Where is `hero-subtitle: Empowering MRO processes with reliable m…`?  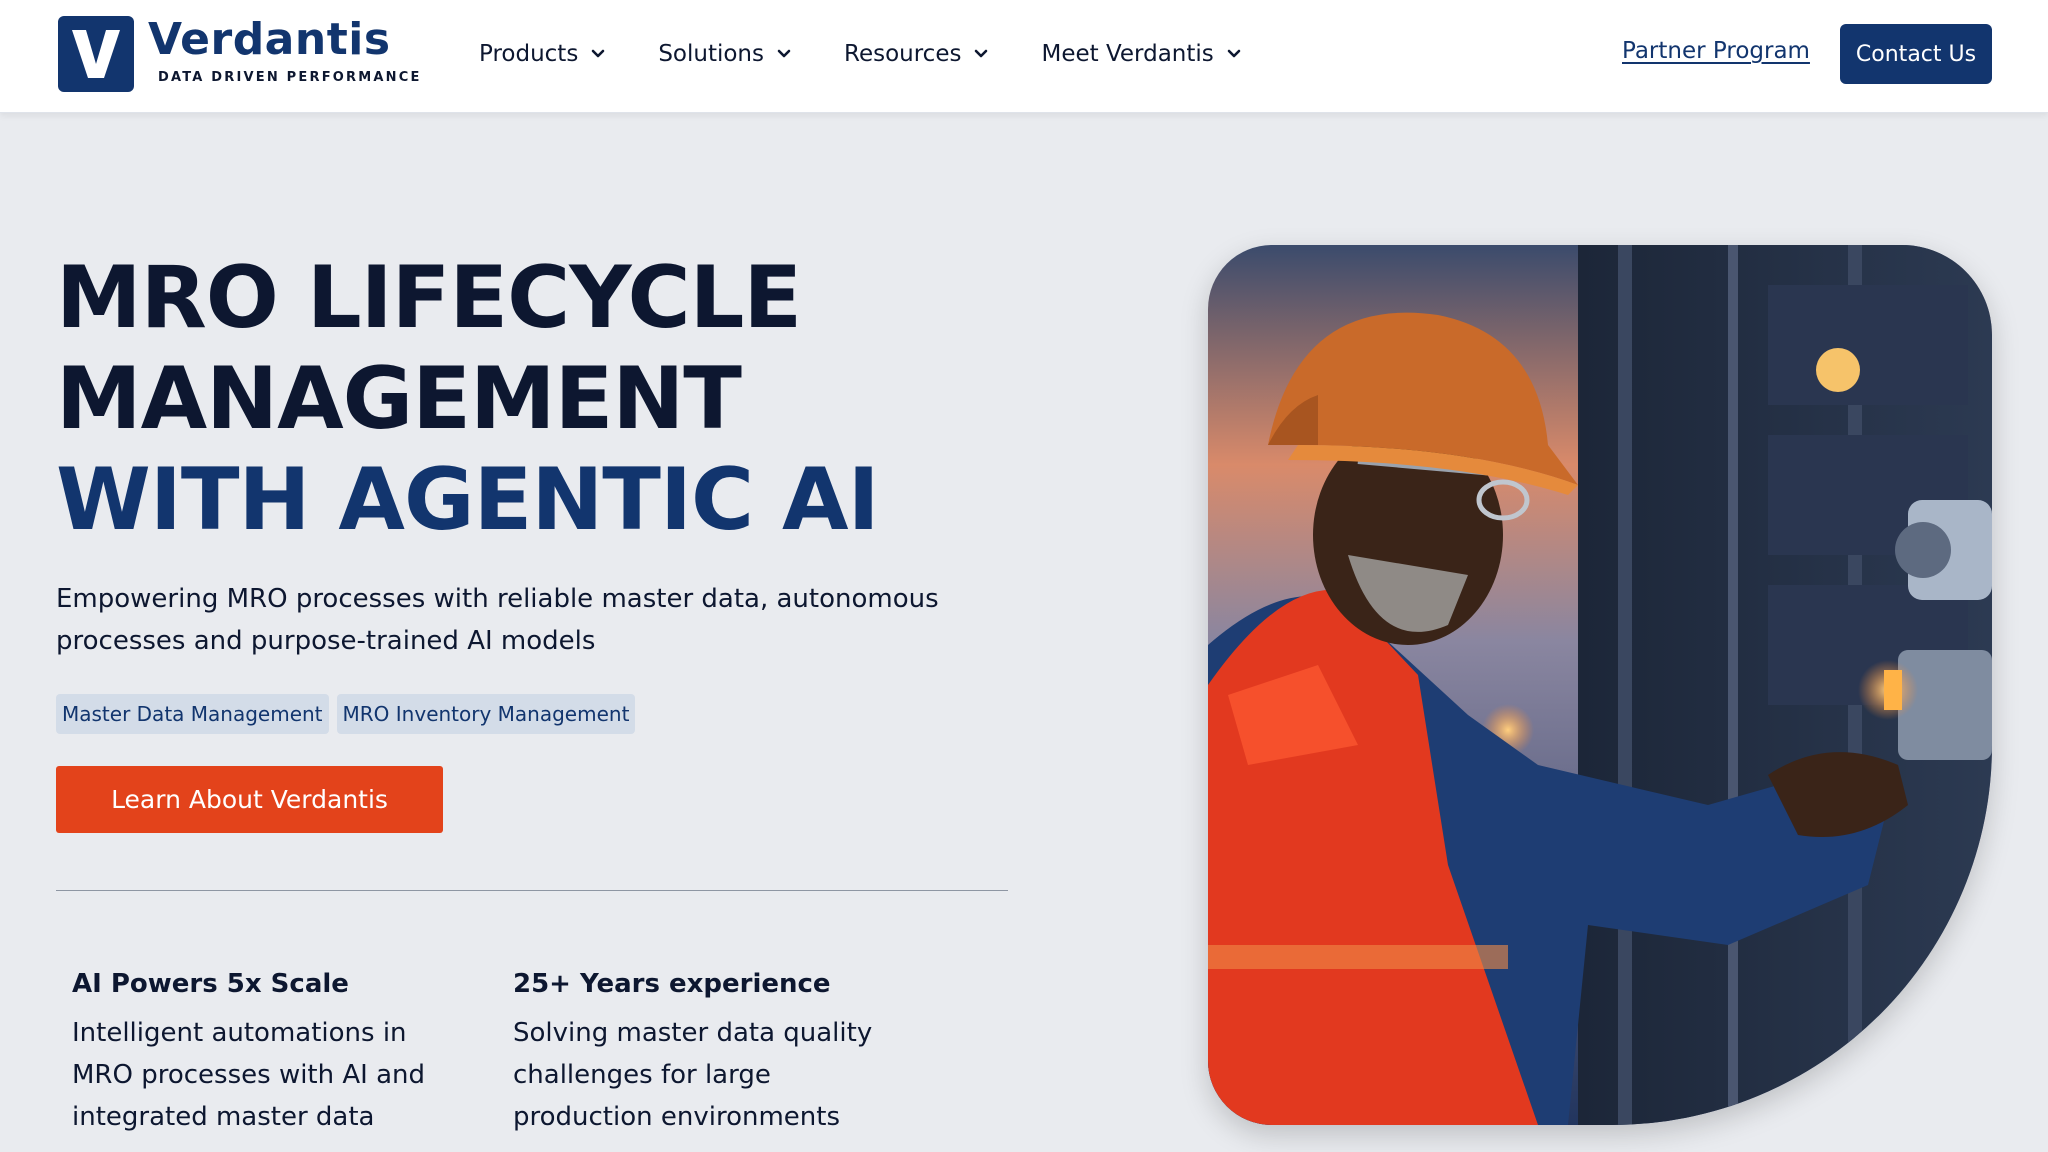
hero-subtitle: Empowering MRO processes with reliable m… is located at coordinates (497, 620).